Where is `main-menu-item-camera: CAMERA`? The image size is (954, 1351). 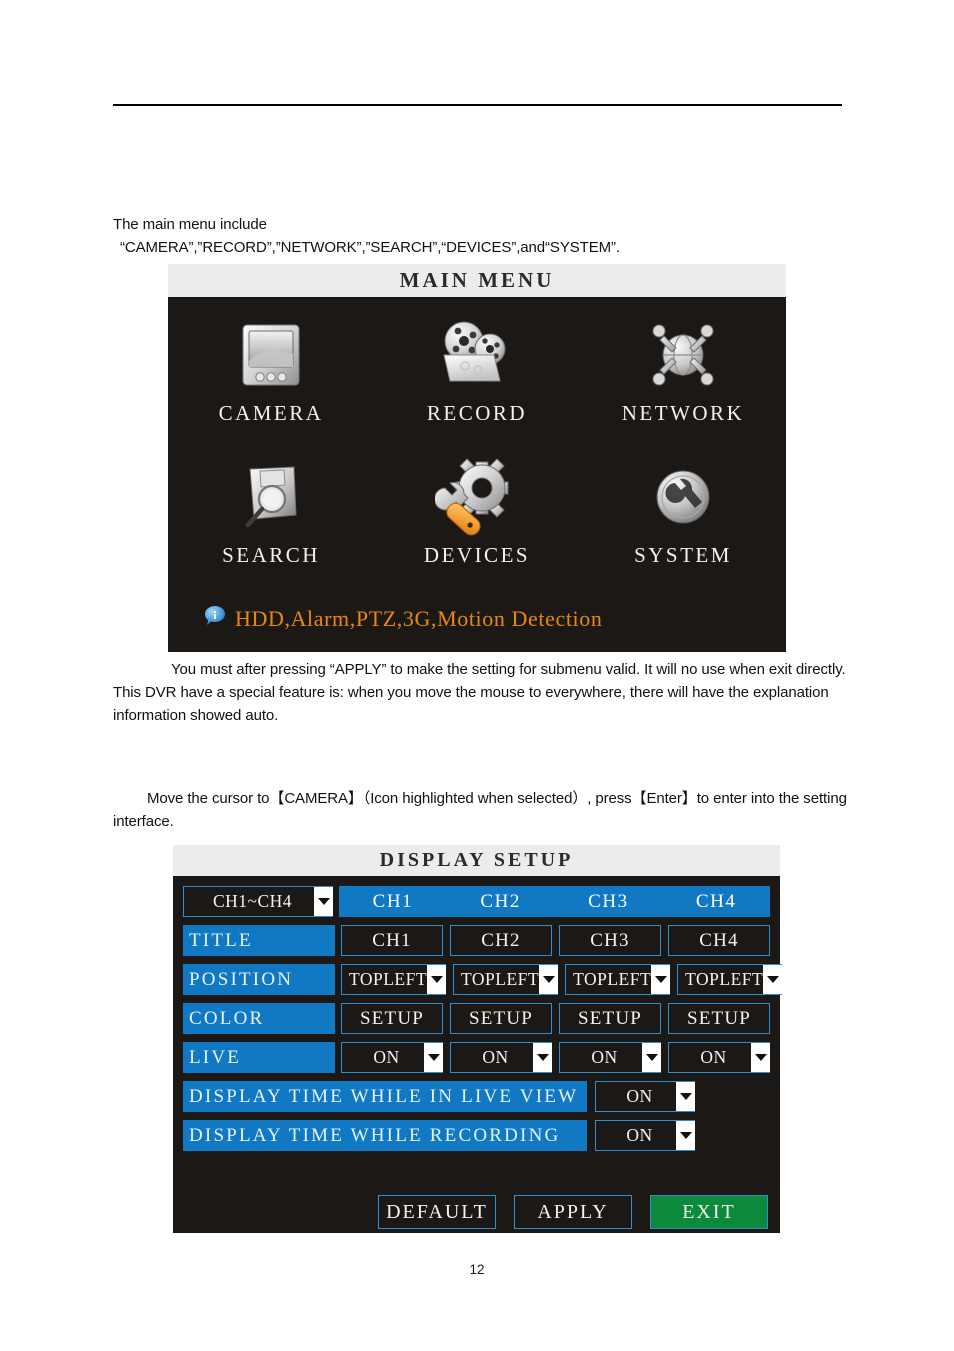
main-menu-item-camera: CAMERA is located at coordinates (271, 369).